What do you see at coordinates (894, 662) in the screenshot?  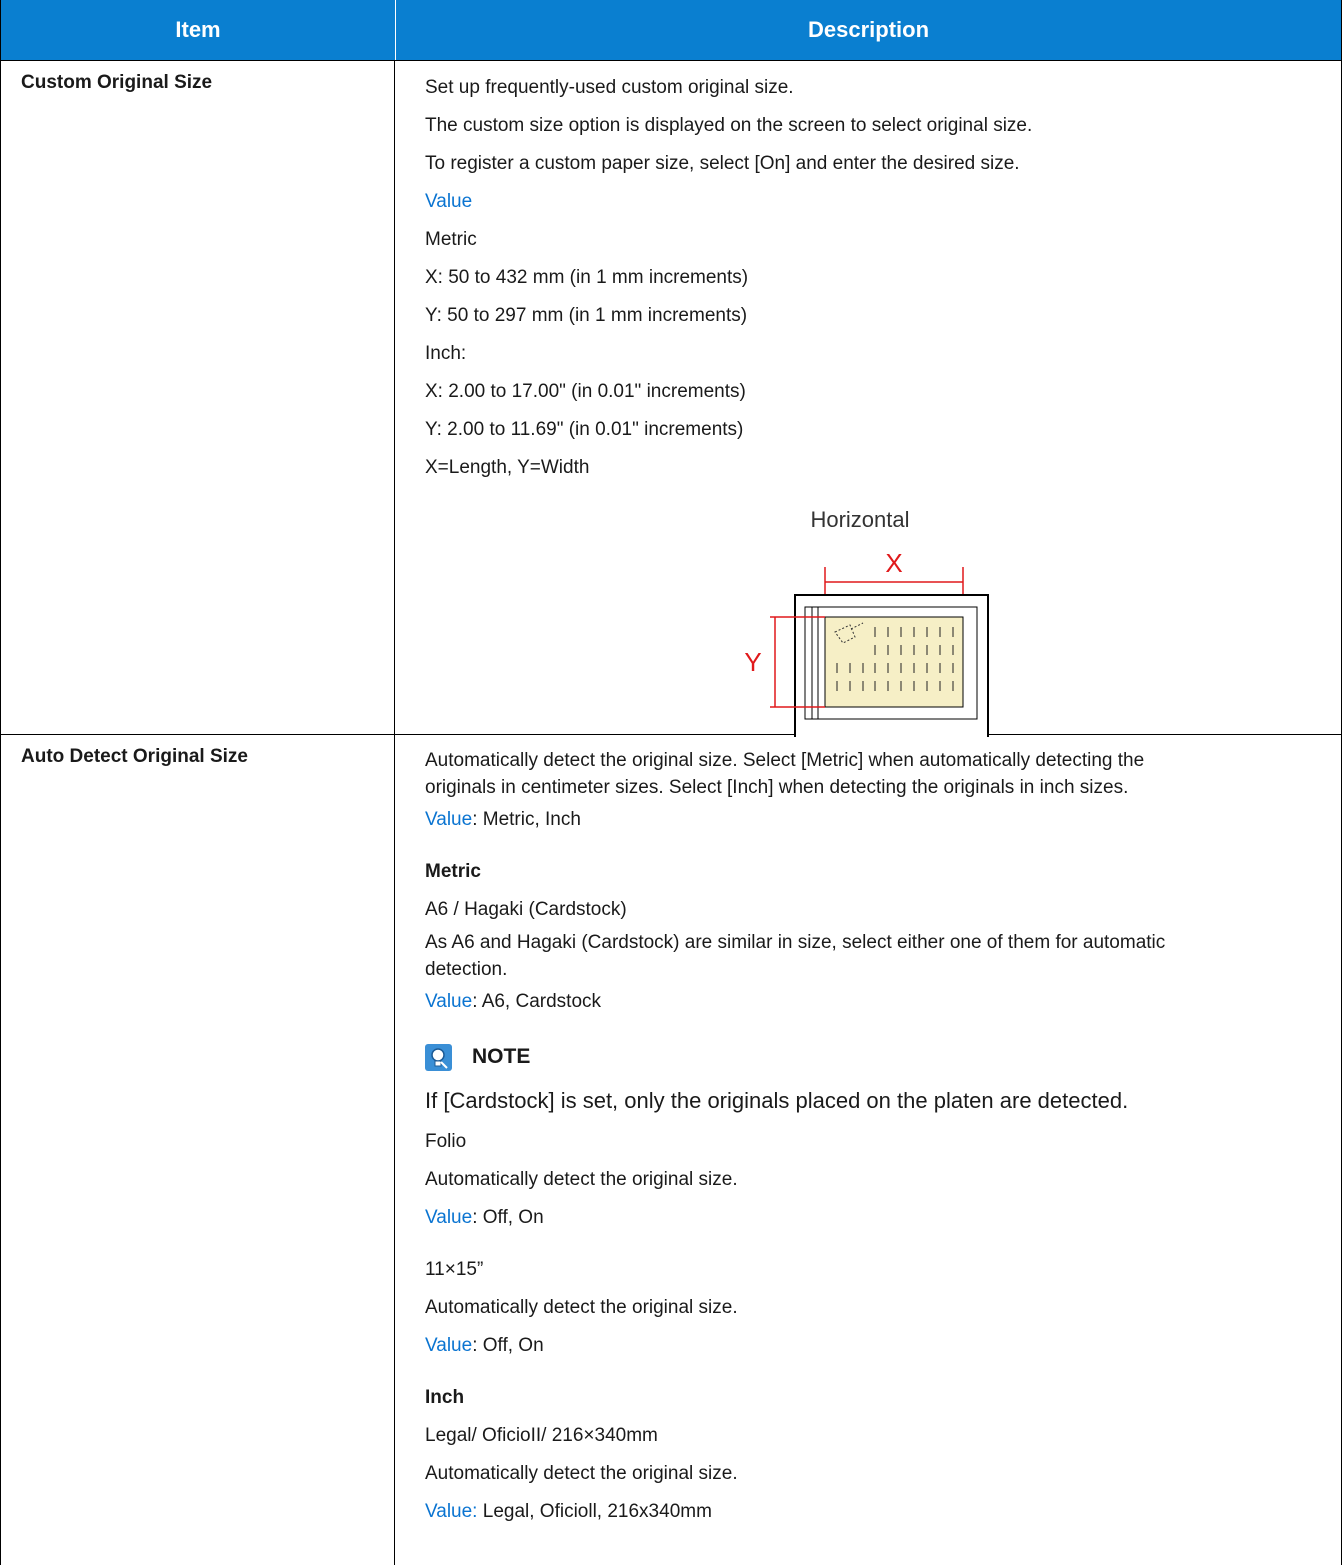 I see `original-paper` at bounding box center [894, 662].